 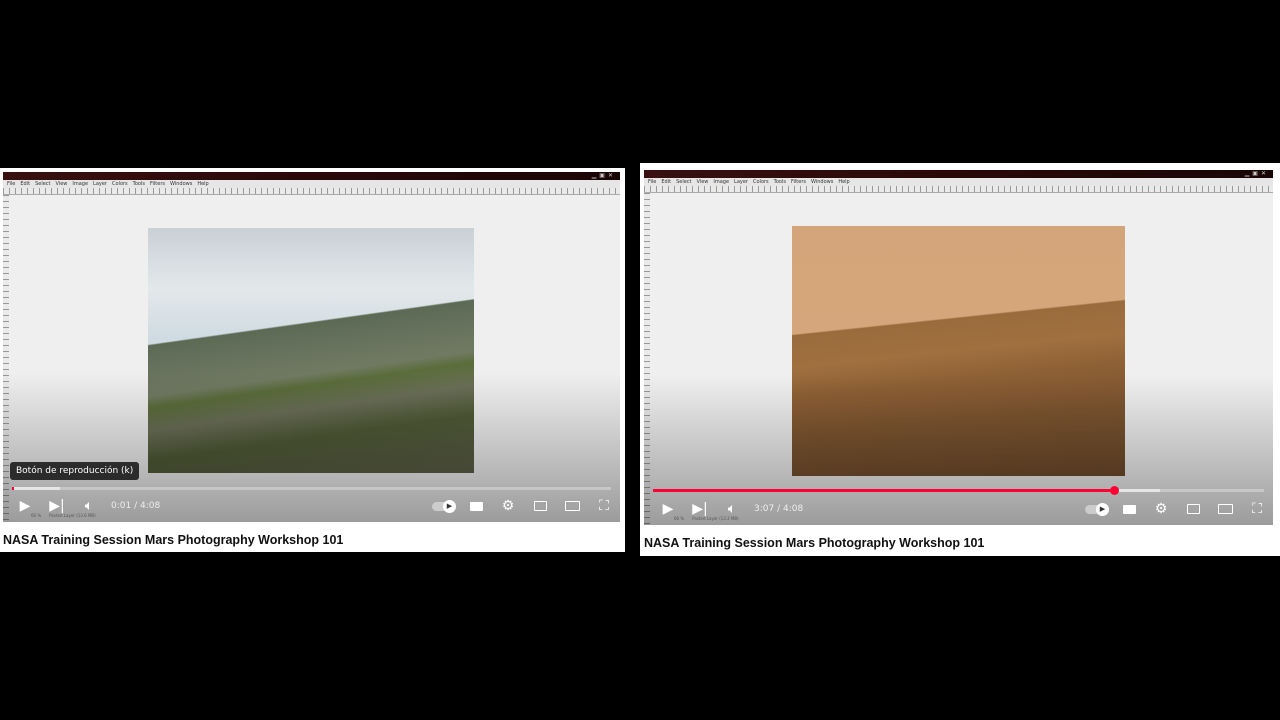 What do you see at coordinates (311, 506) in the screenshot?
I see `player-controls: ▶ ▶| 🔈︎ 0:01 / 4:08 ▶ ⚙ ⛶` at bounding box center [311, 506].